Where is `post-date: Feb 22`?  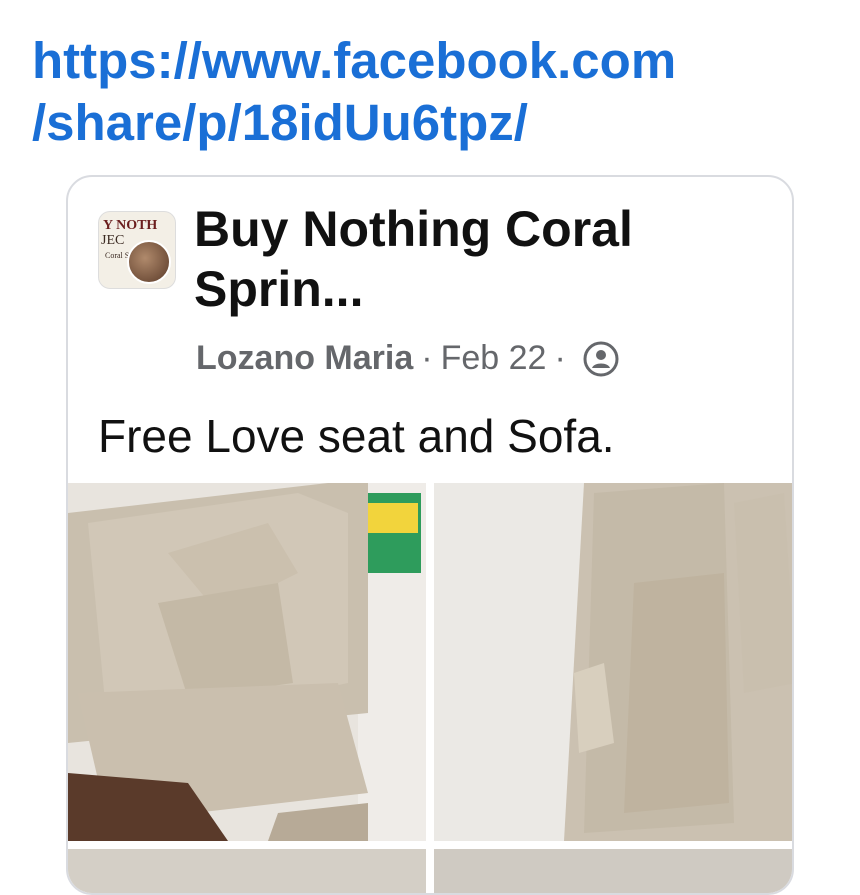
post-date: Feb 22 is located at coordinates (494, 358).